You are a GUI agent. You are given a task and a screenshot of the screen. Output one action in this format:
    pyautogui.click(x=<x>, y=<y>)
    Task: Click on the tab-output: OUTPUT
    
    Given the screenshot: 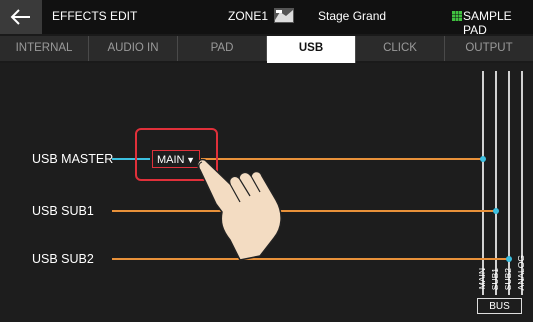 What is the action you would take?
    pyautogui.click(x=489, y=48)
    